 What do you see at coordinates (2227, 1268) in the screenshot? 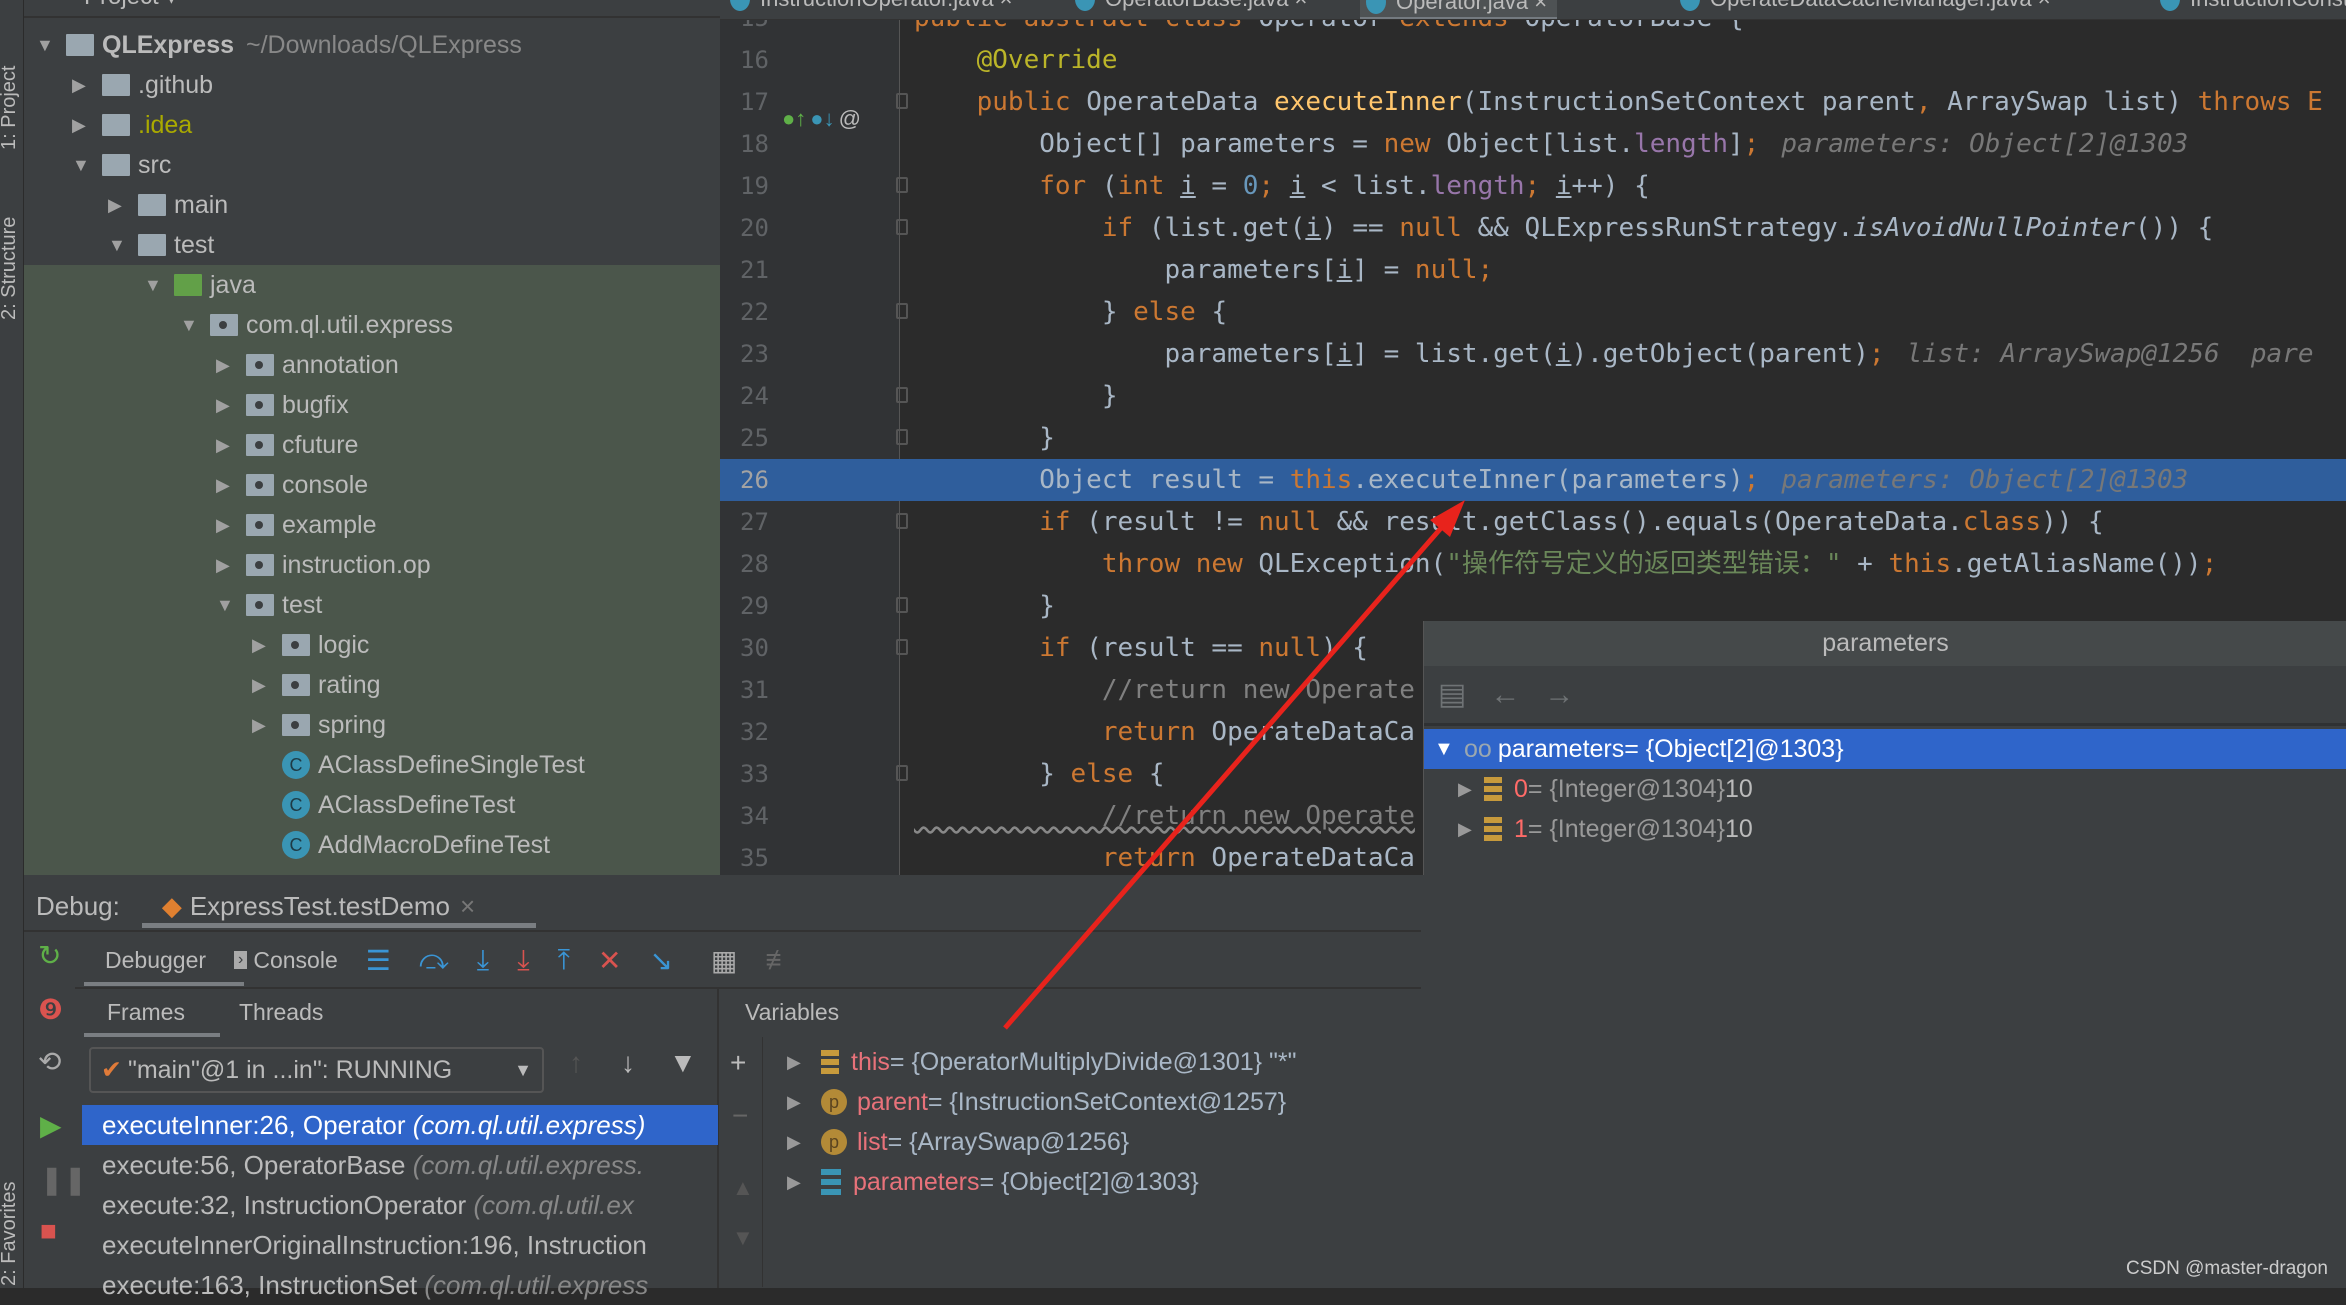
I see `watermark: CSDN @master-dragon` at bounding box center [2227, 1268].